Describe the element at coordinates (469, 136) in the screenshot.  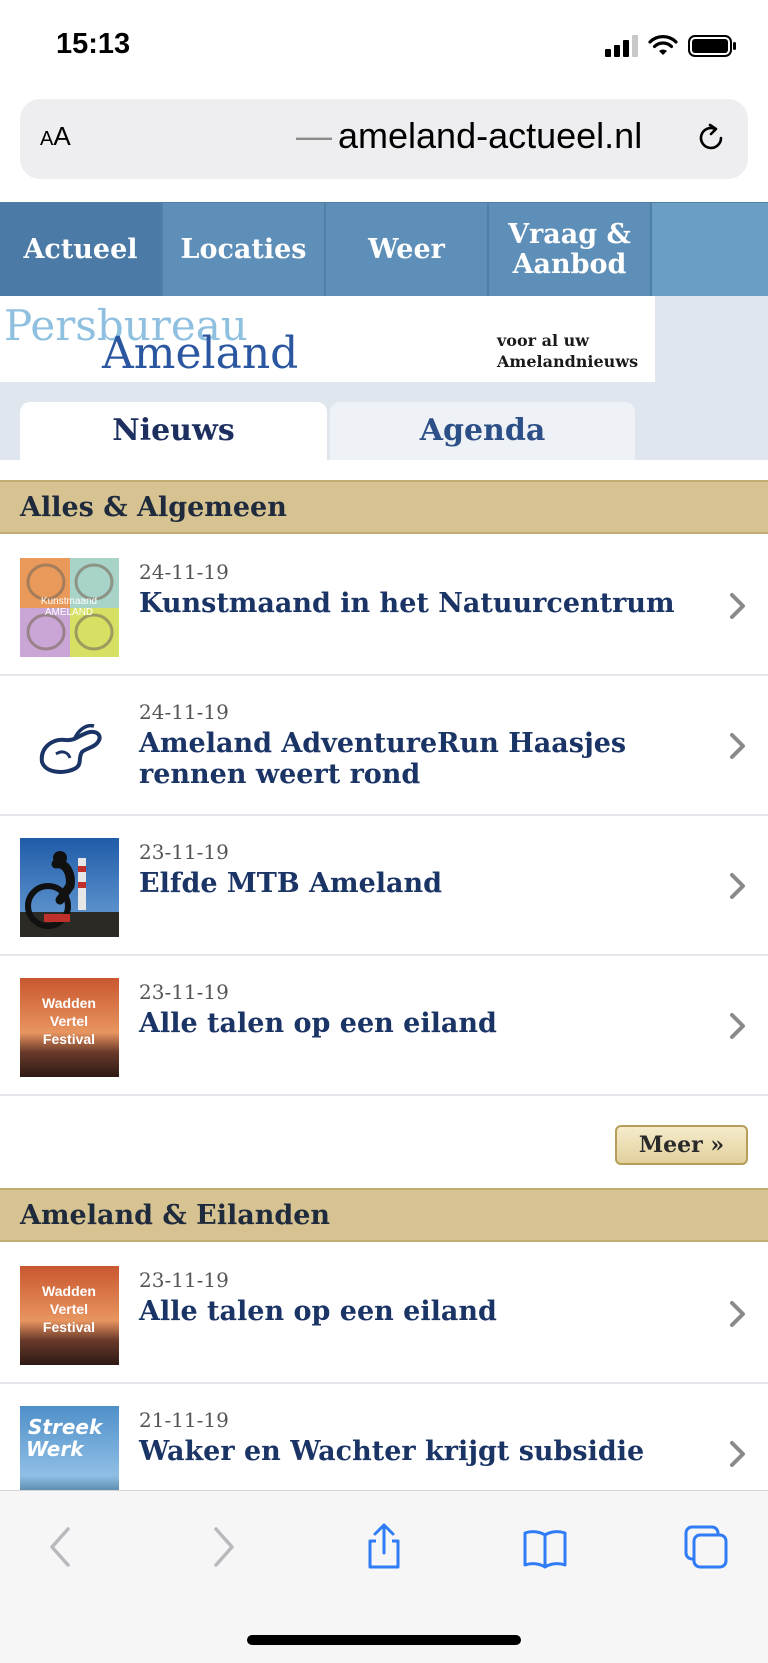
I see `url-text: — ameland-actueel.nl` at that location.